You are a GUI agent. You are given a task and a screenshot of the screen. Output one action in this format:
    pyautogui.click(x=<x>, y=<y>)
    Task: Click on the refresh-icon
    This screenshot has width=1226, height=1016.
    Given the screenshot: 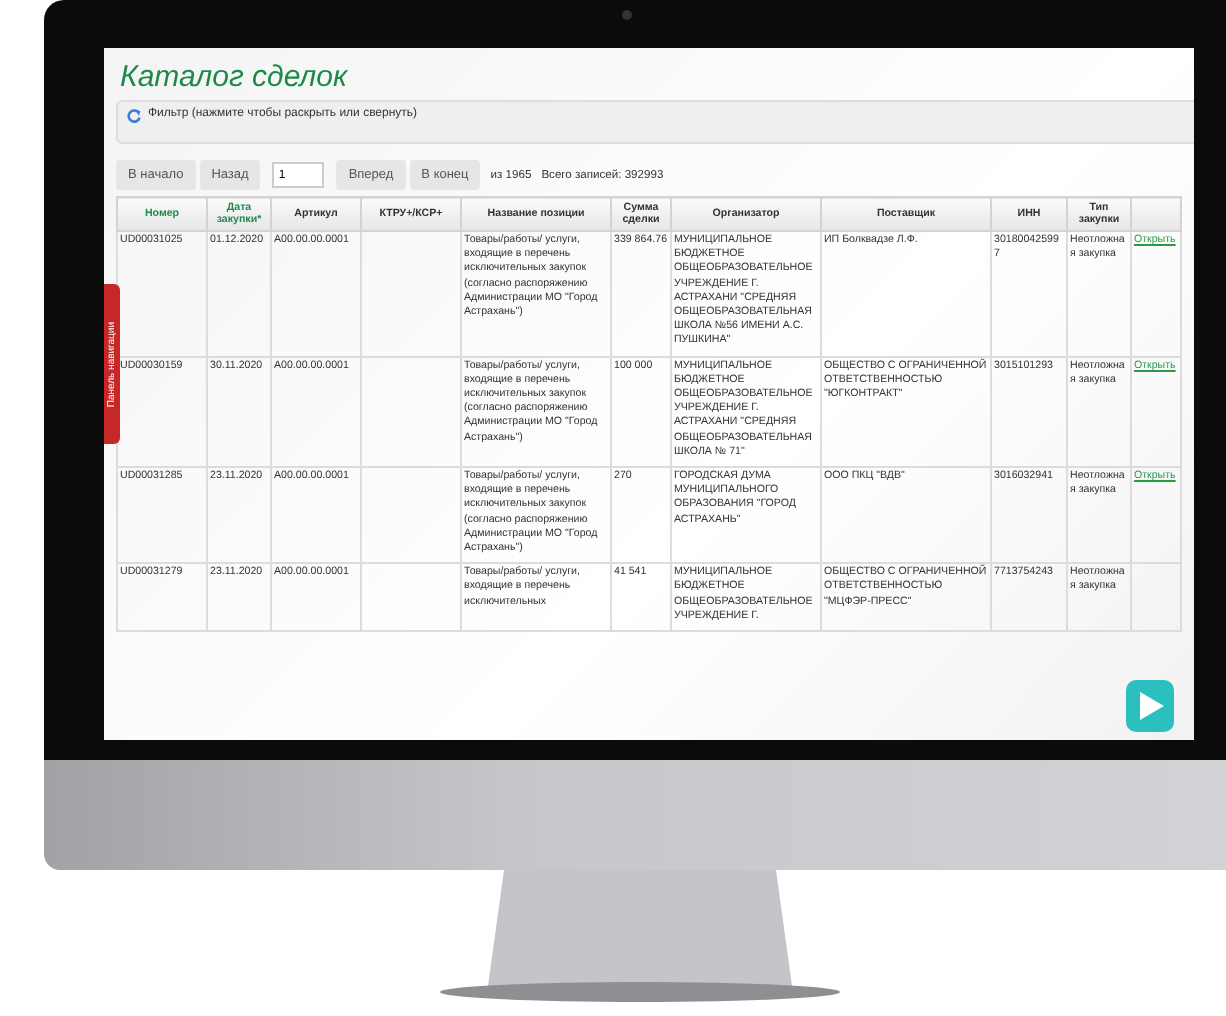 What is the action you would take?
    pyautogui.click(x=134, y=116)
    